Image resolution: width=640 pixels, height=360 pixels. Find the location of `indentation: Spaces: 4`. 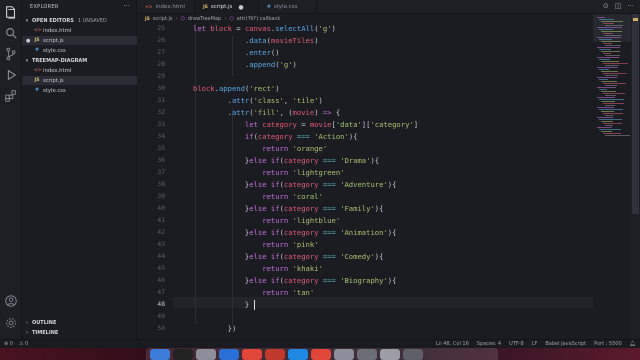

indentation: Spaces: 4 is located at coordinates (489, 344).